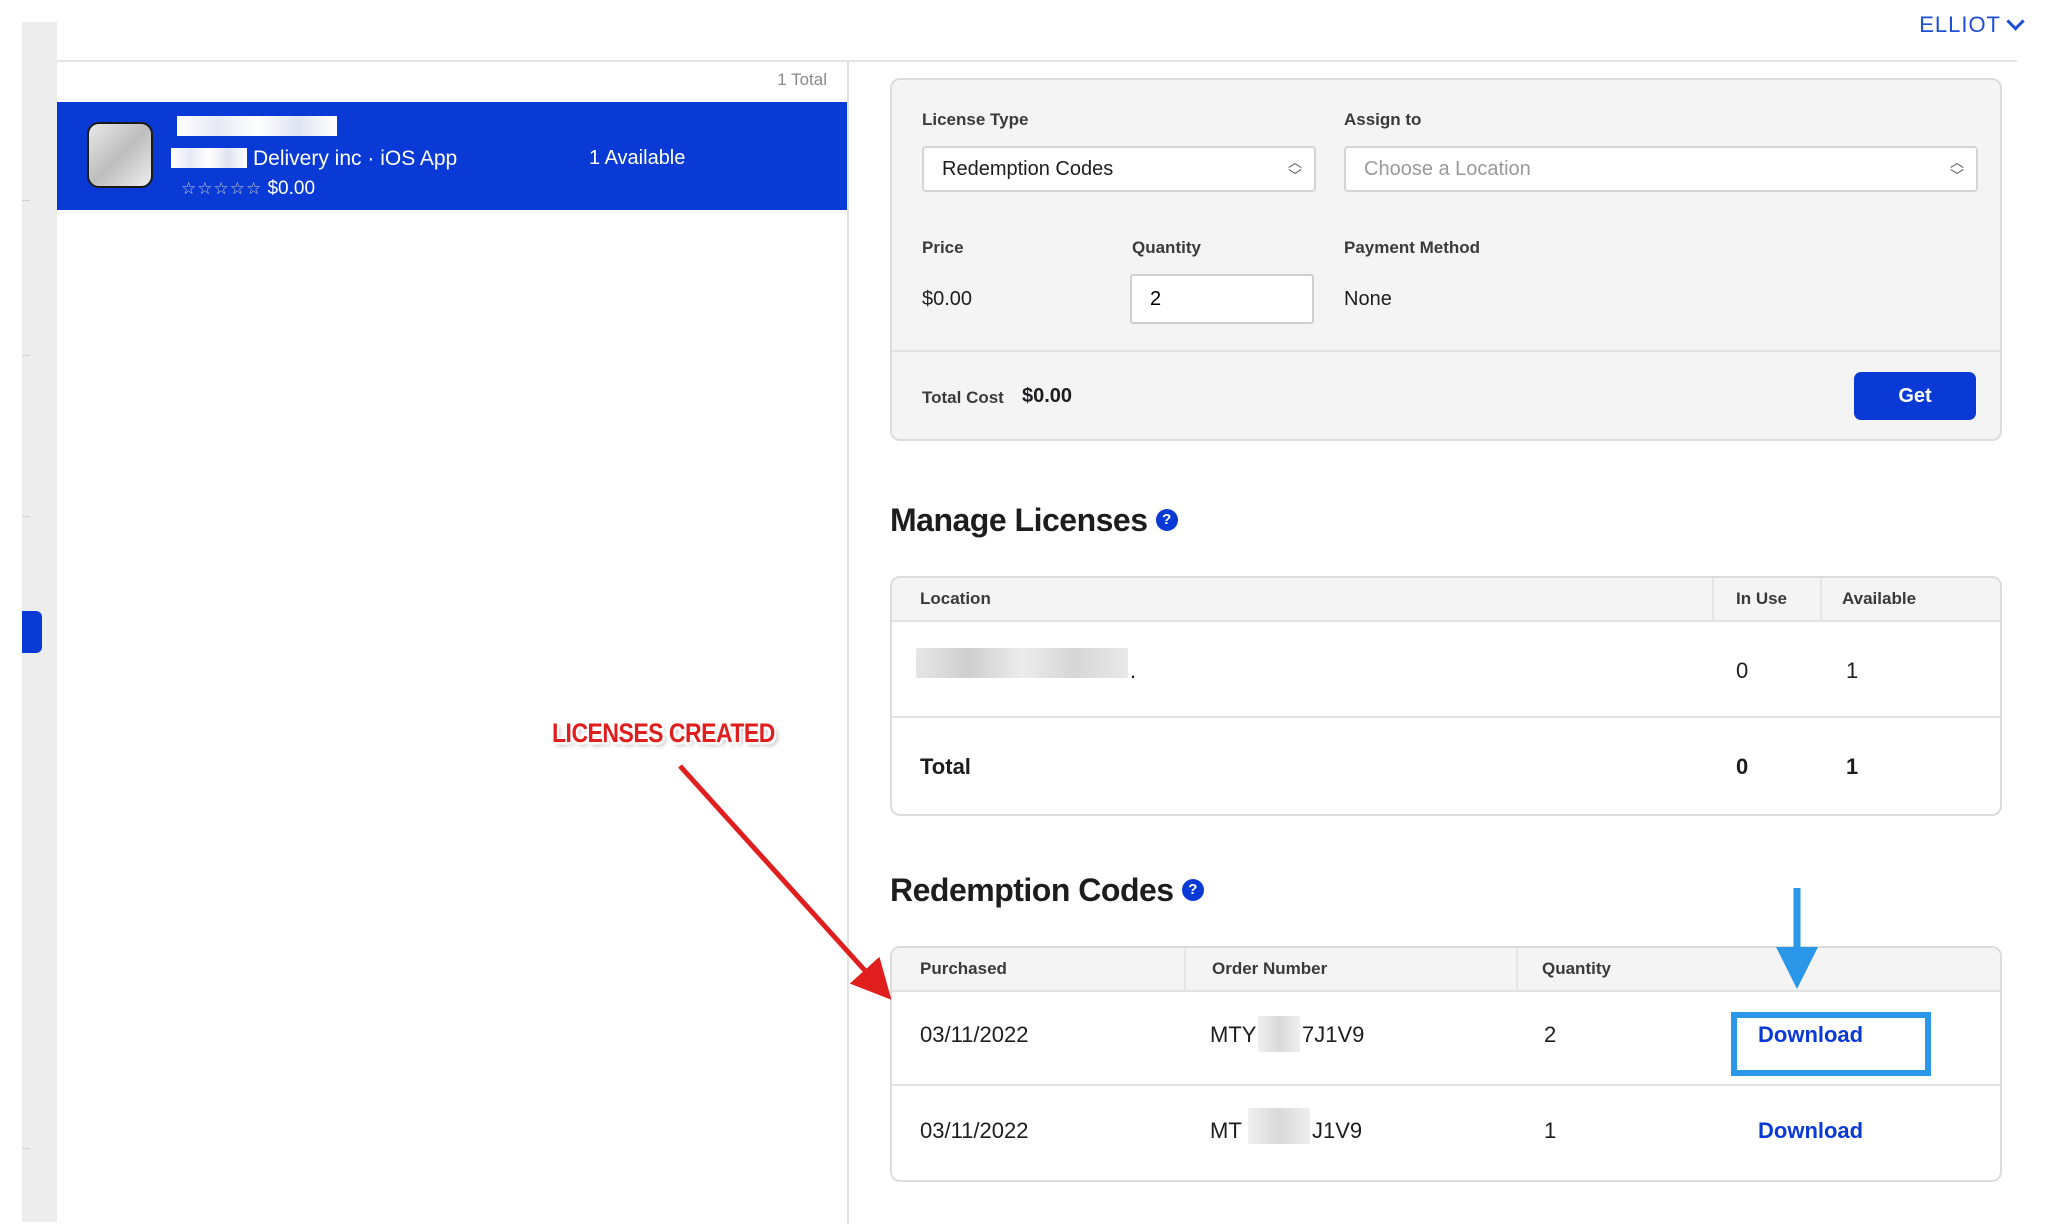  I want to click on download-highlight-box, so click(1831, 1044).